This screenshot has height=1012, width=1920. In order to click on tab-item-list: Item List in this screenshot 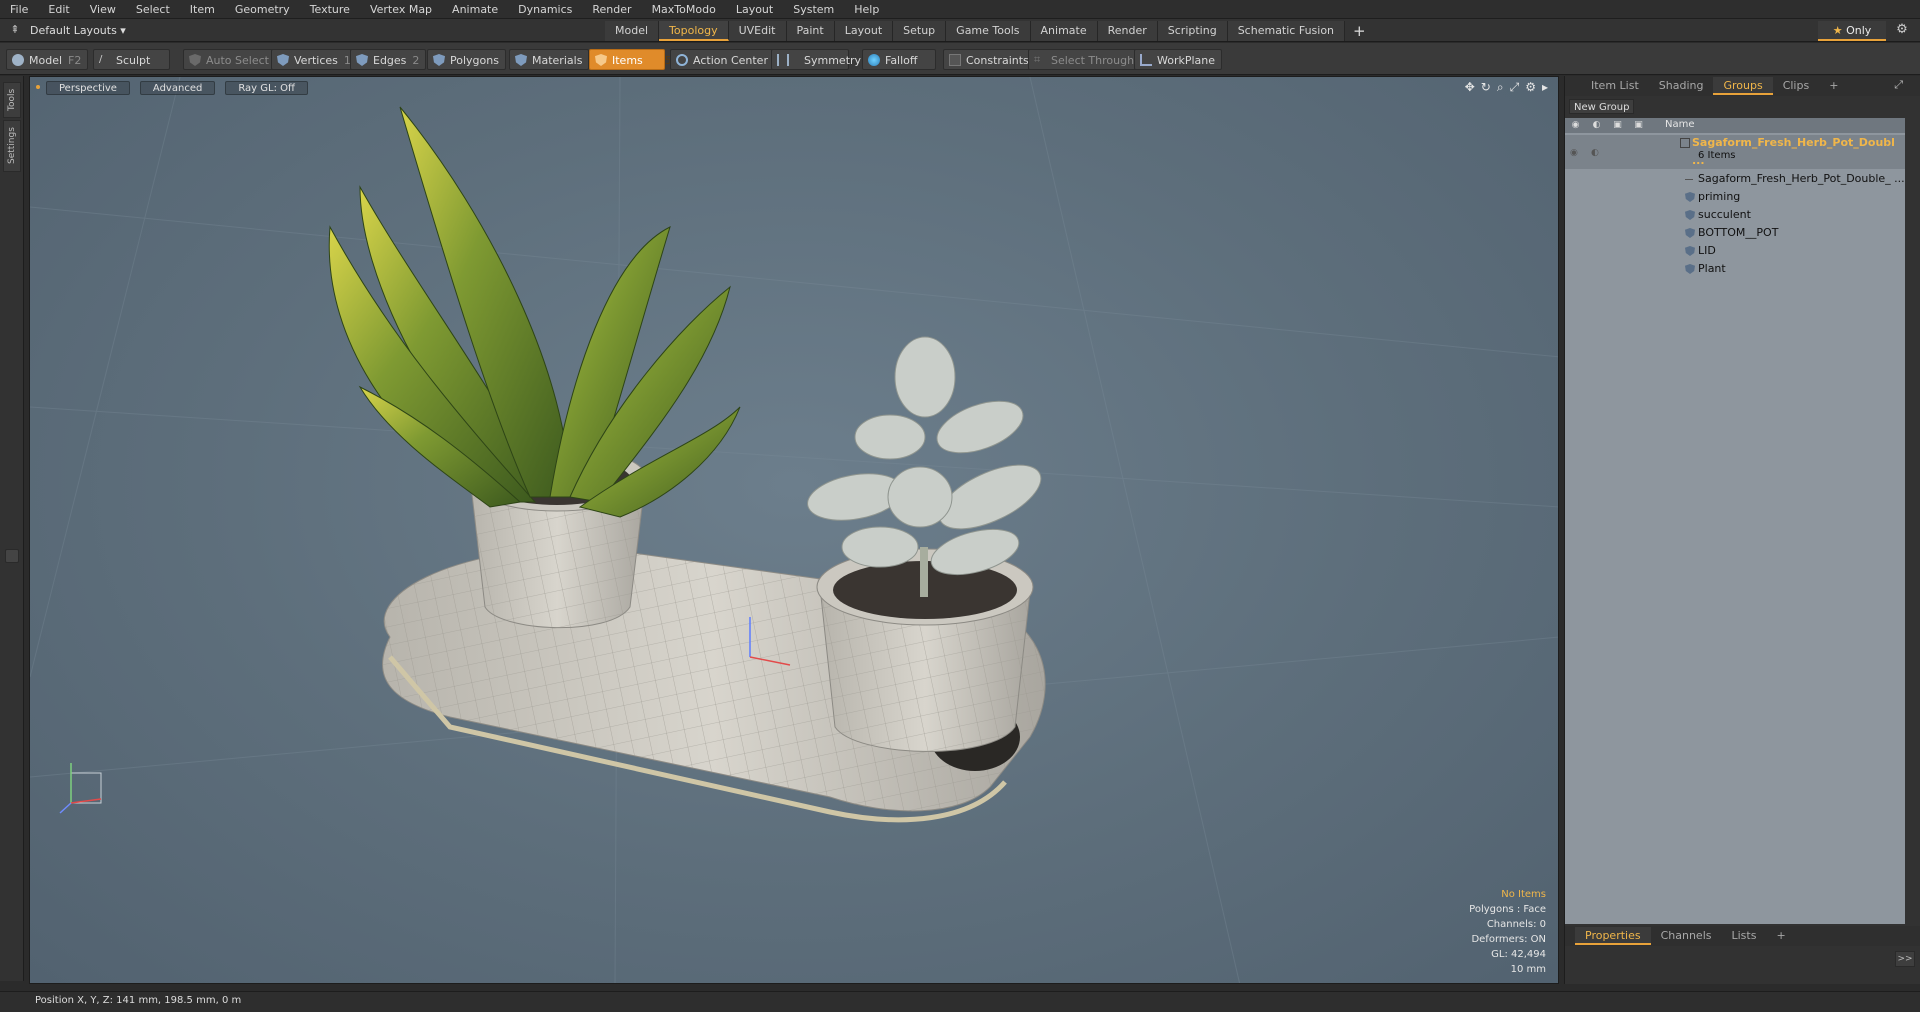, I will do `click(1615, 86)`.